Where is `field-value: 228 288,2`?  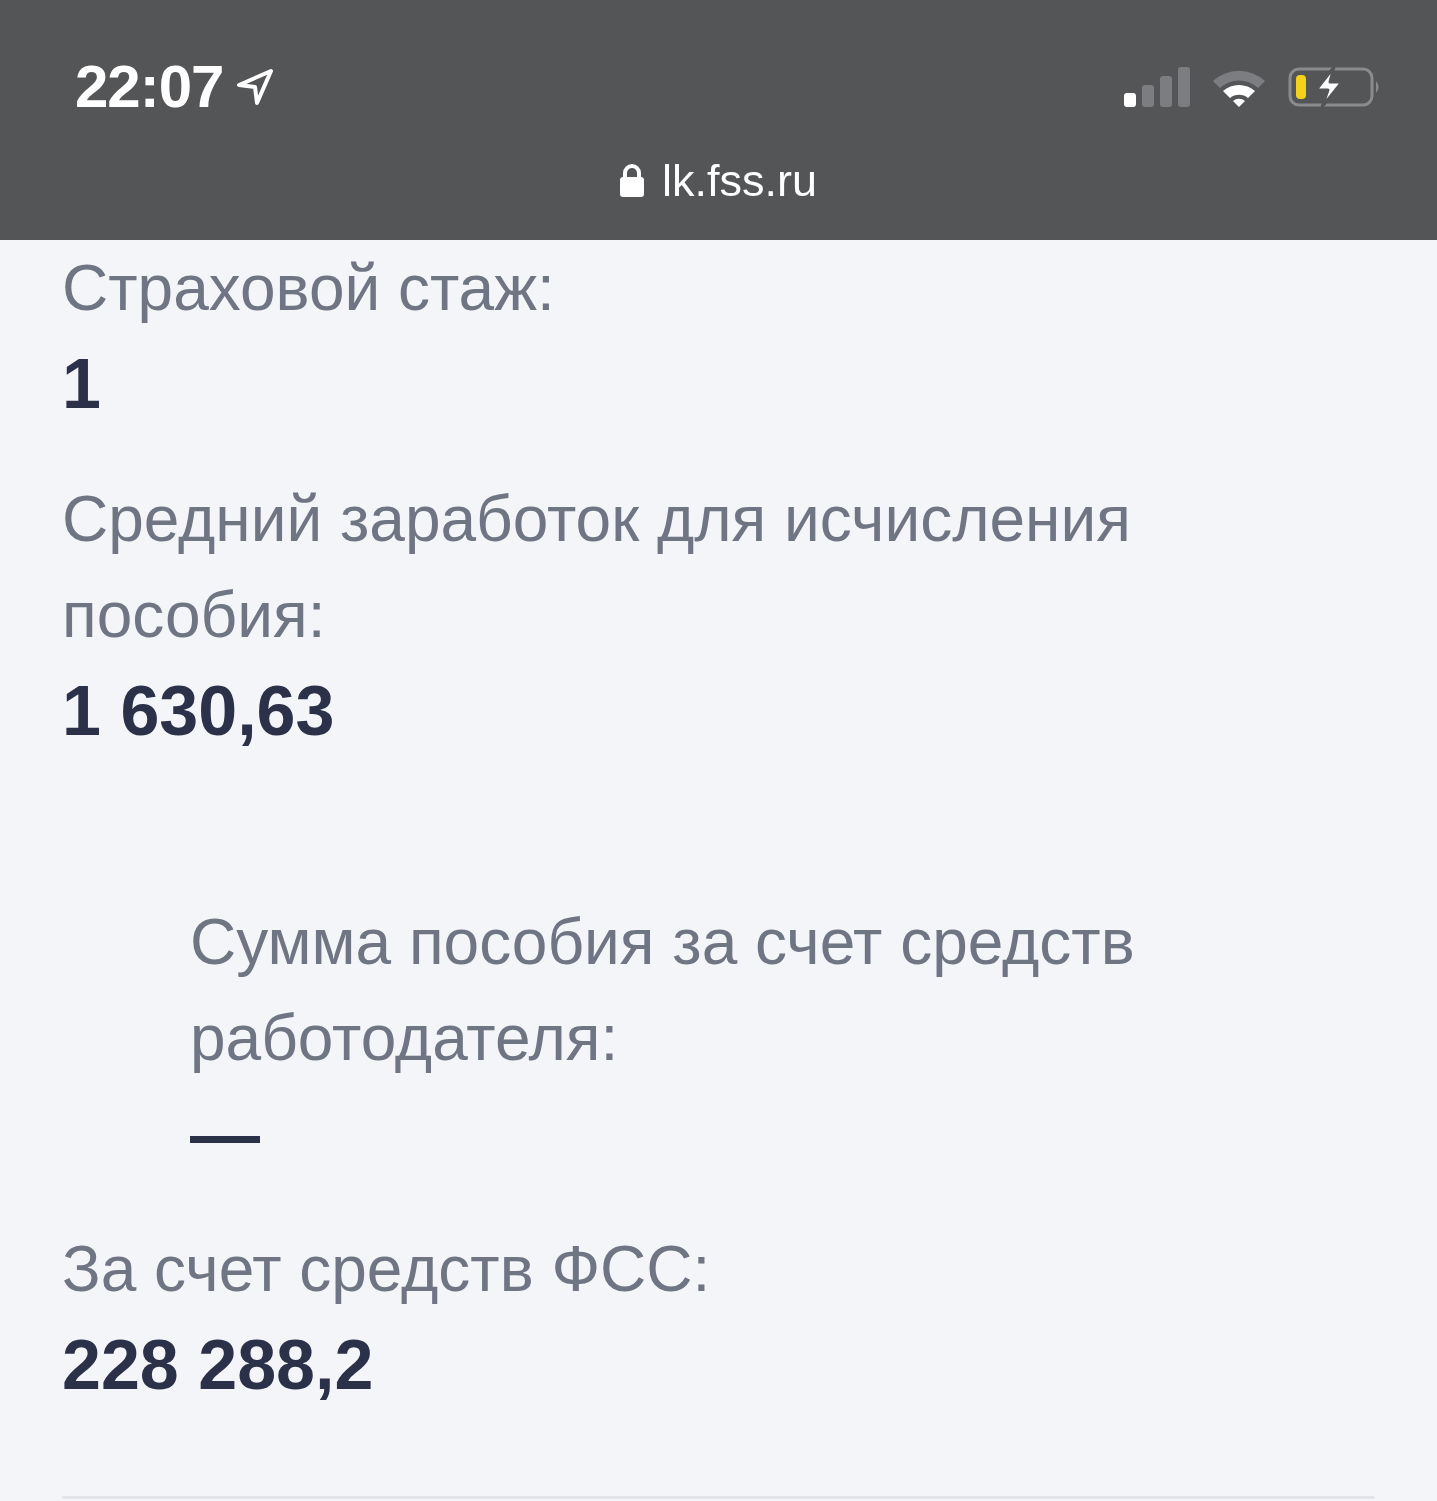
field-value: 228 288,2 is located at coordinates (218, 1365).